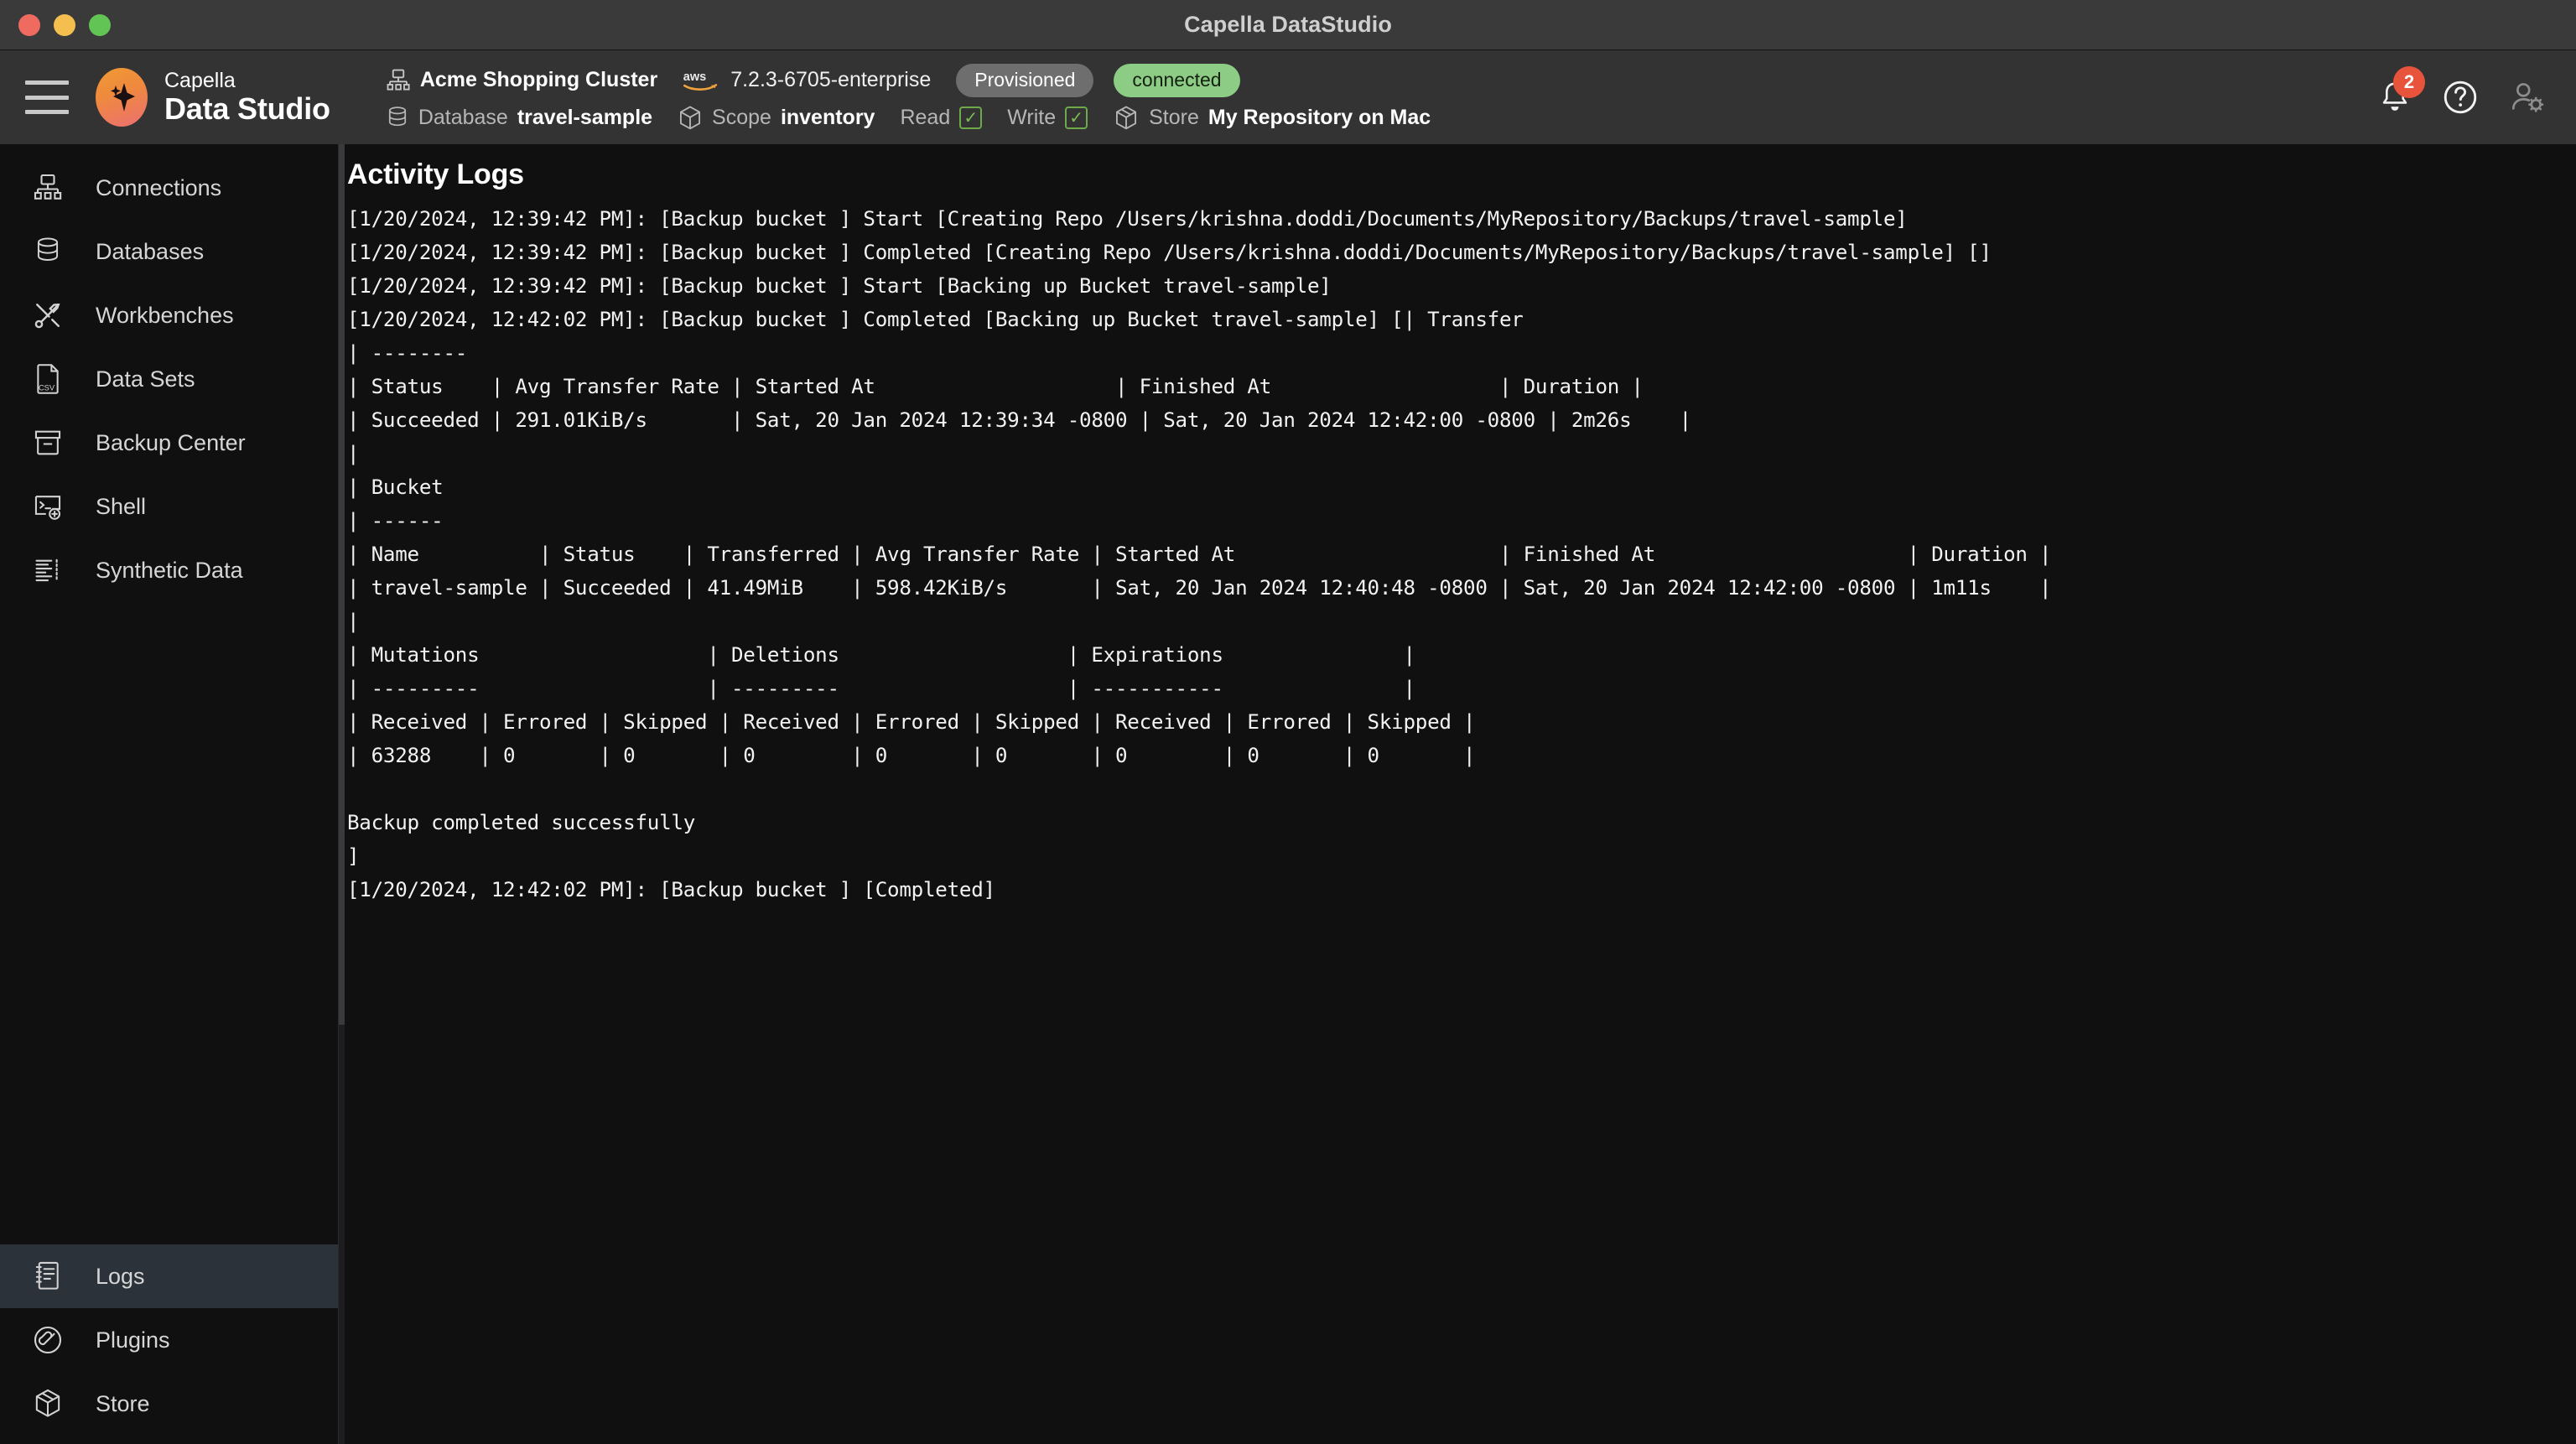 The image size is (2576, 1444). What do you see at coordinates (776, 119) in the screenshot?
I see `scope-selector: Scope inventory` at bounding box center [776, 119].